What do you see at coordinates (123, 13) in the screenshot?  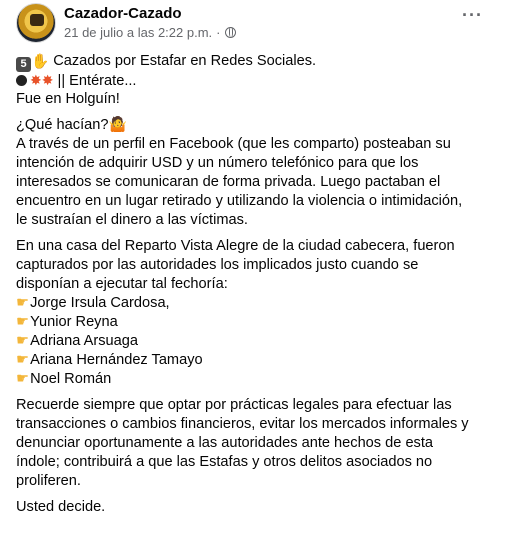 I see `page-name: Cazador-Cazado` at bounding box center [123, 13].